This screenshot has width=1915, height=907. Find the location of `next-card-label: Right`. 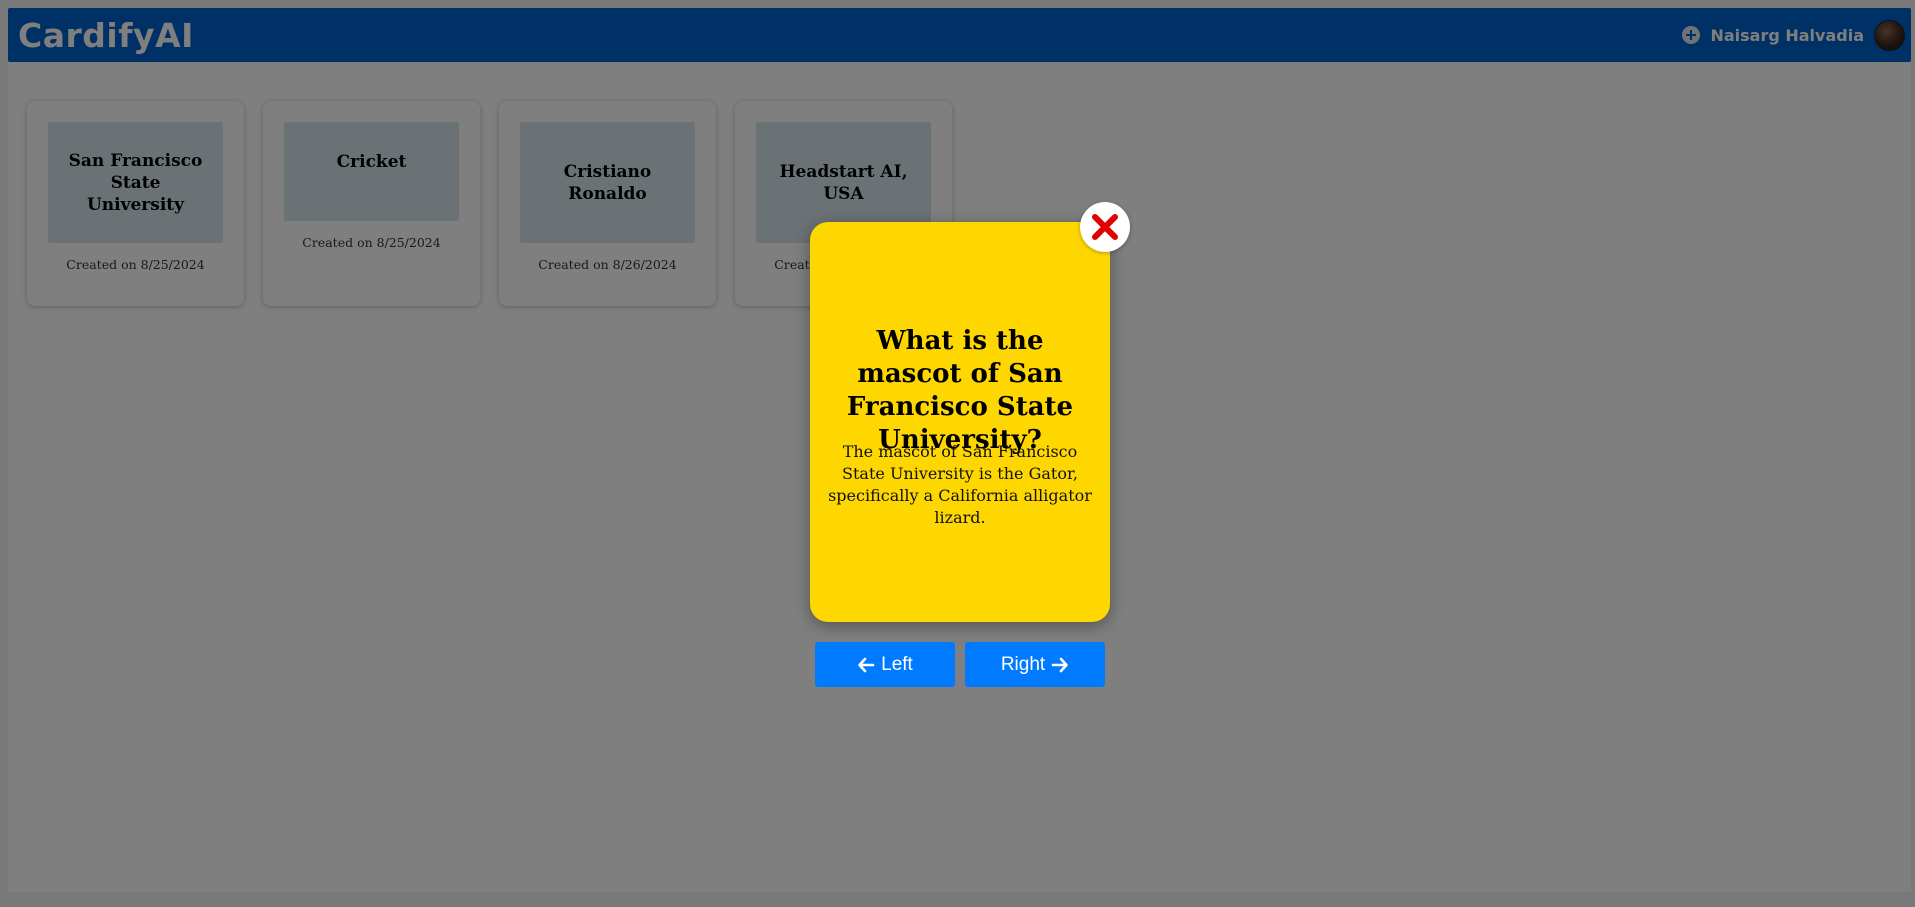

next-card-label: Right is located at coordinates (1023, 664).